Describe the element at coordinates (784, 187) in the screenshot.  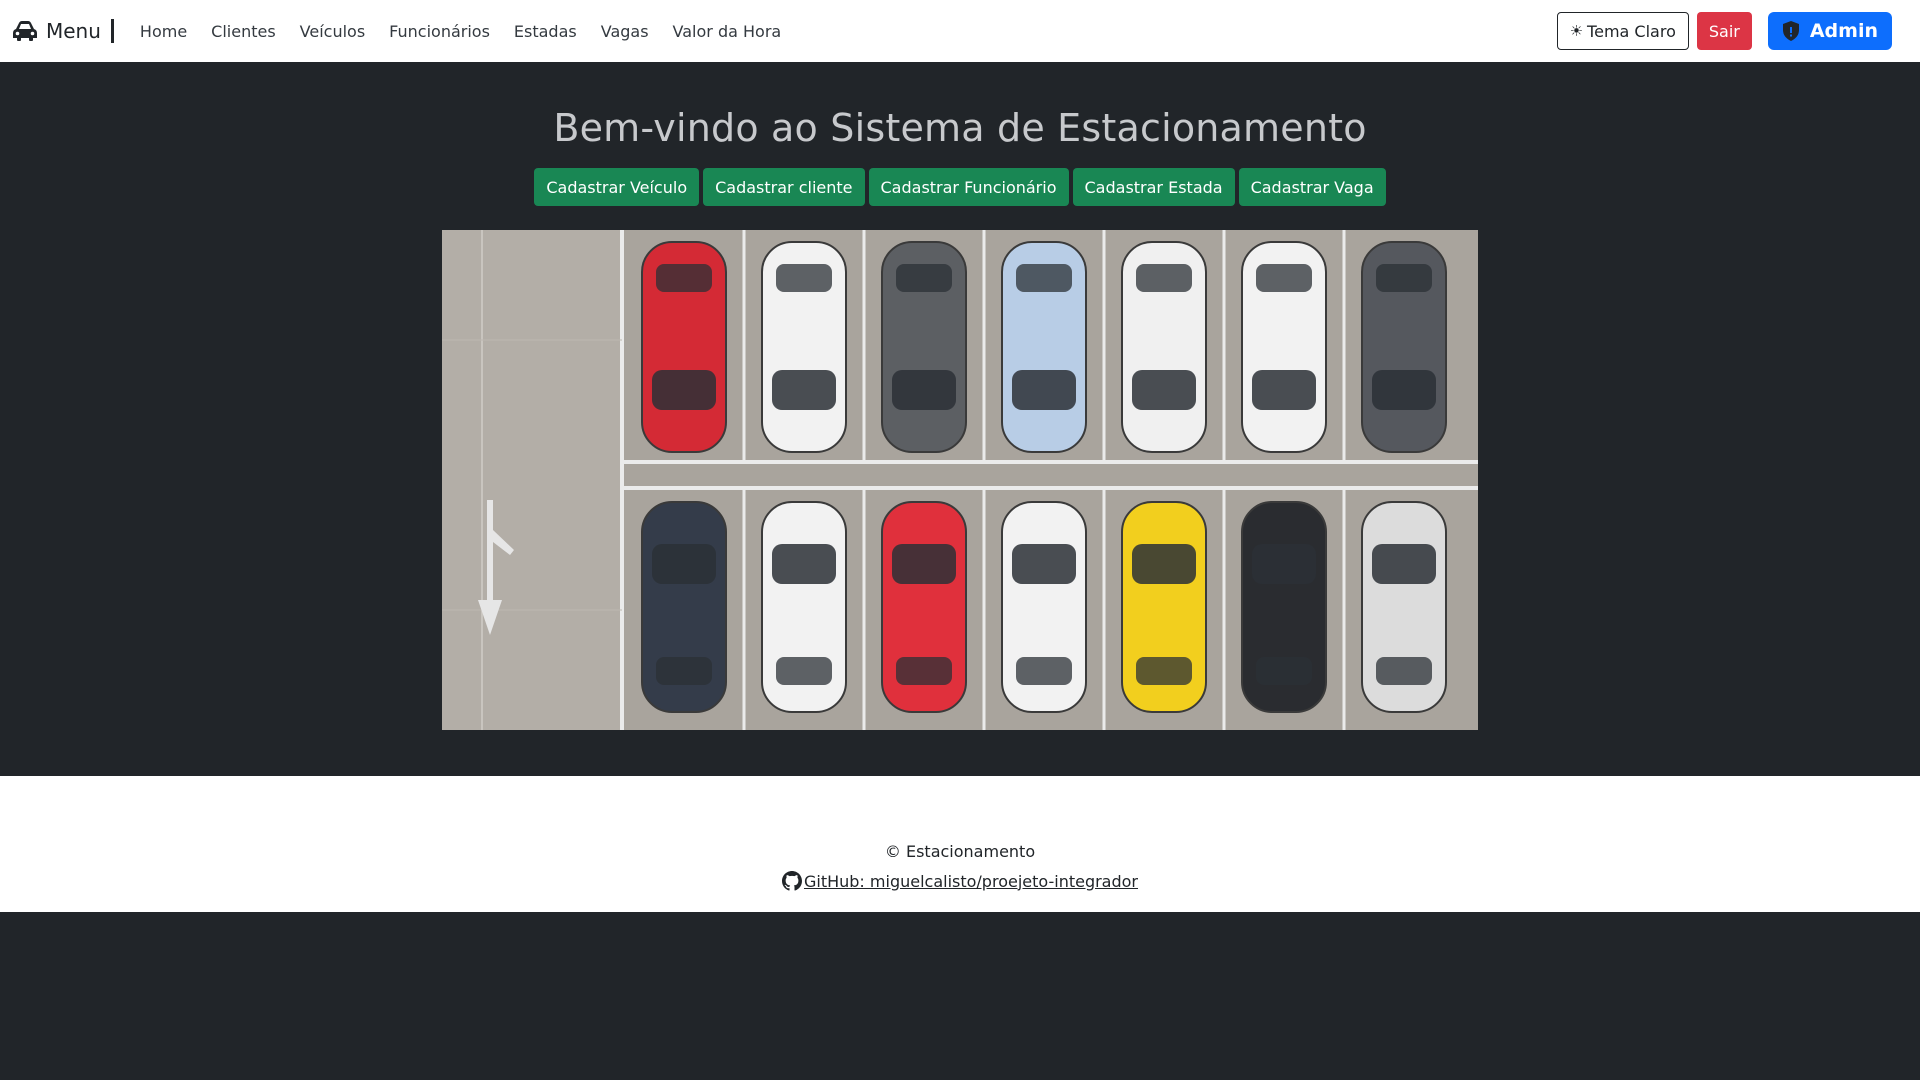
I see `cadastrar-cliente-button: Cadastrar cliente` at that location.